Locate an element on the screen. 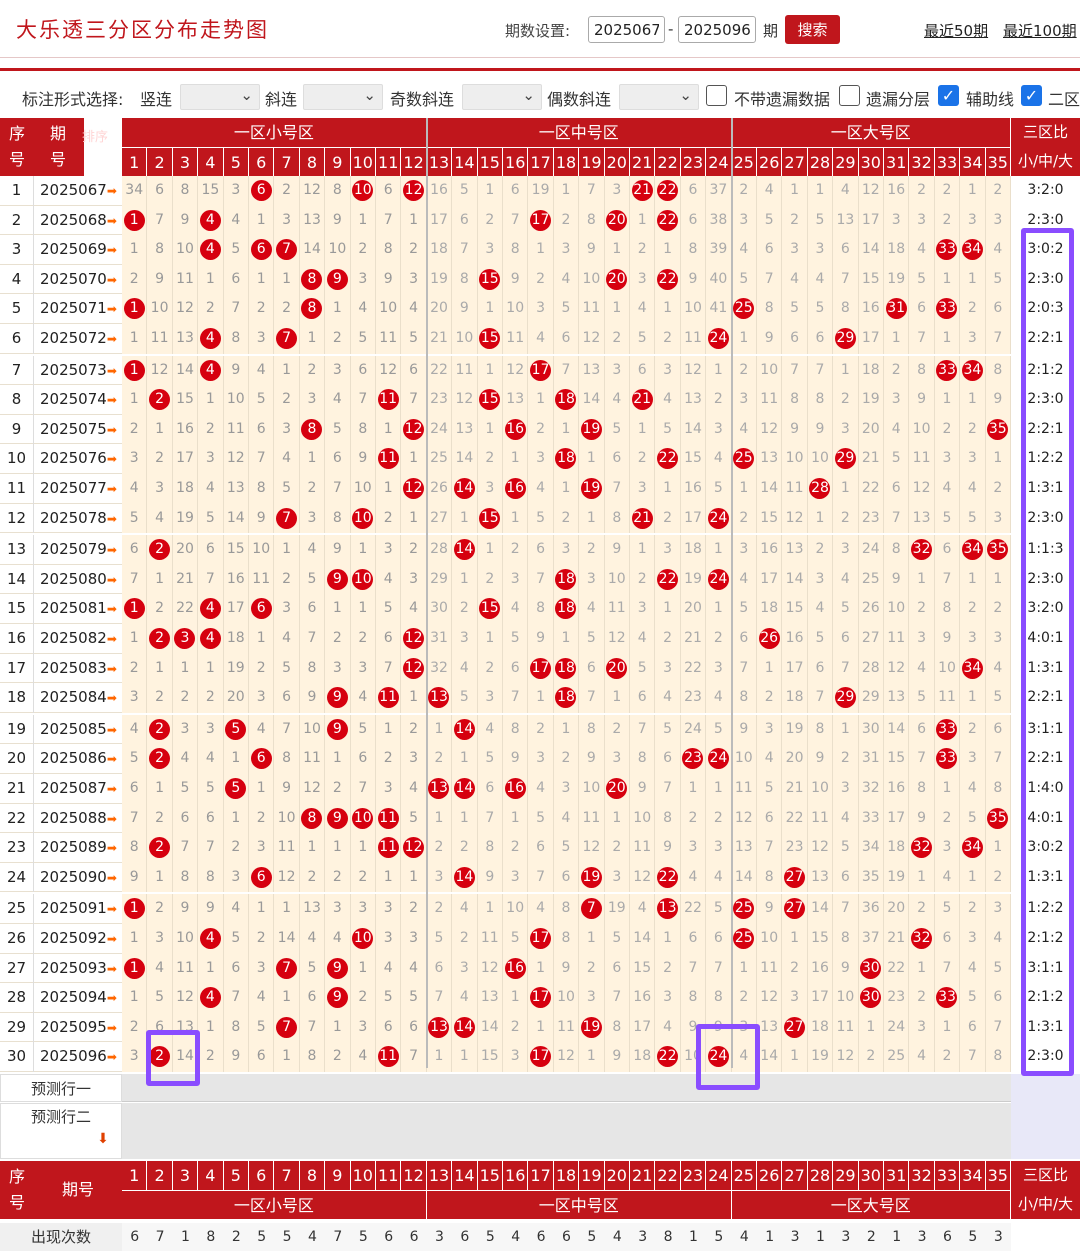  drawn-number-ball: 4 is located at coordinates (210, 338).